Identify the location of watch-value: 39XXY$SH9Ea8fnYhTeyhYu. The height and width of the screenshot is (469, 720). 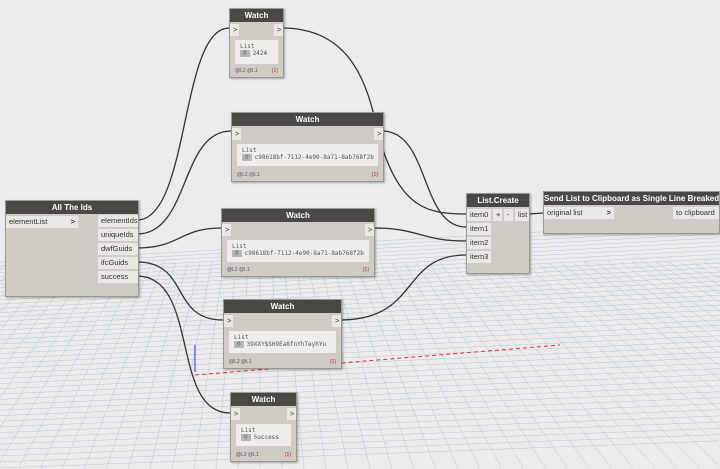
(286, 344).